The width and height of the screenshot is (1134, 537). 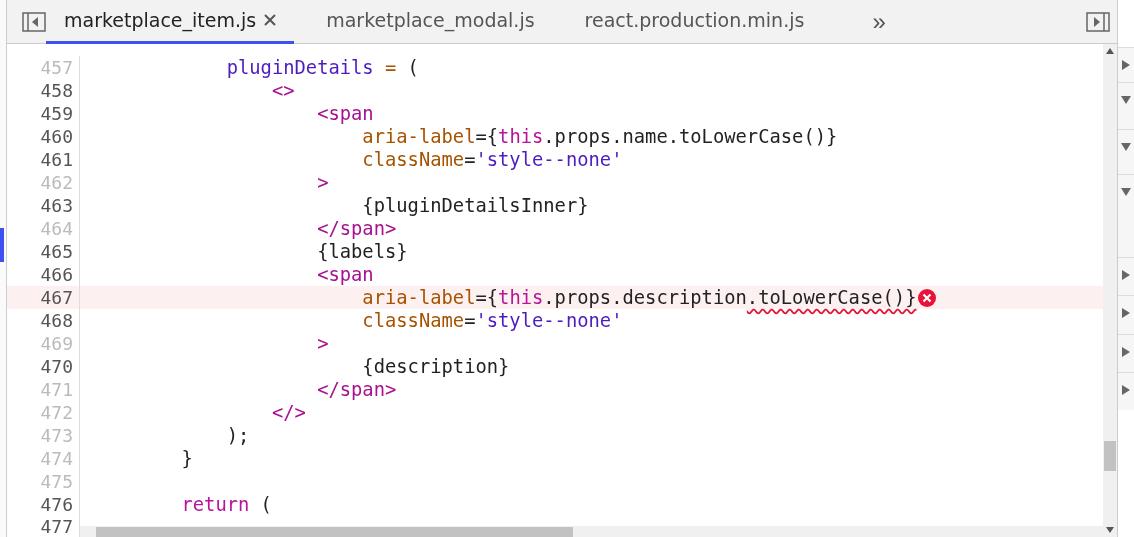 I want to click on code-line: aria-label={this.props.name.toLowerCase()}, so click(x=599, y=136).